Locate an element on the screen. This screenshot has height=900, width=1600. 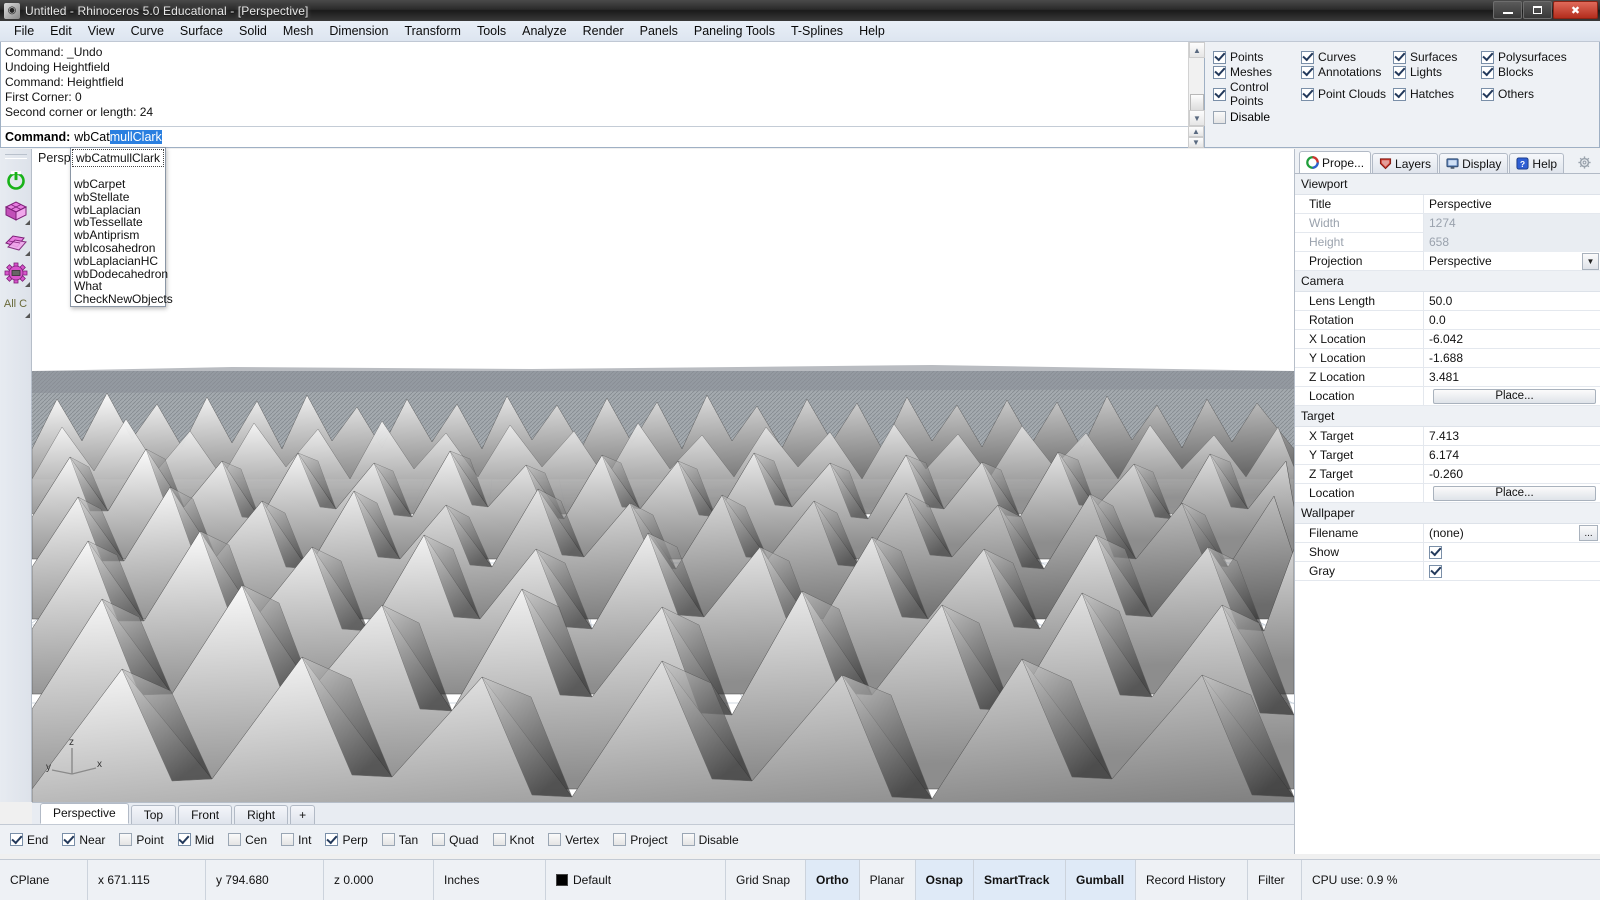
menu-item-dimension: Dimension is located at coordinates (358, 31).